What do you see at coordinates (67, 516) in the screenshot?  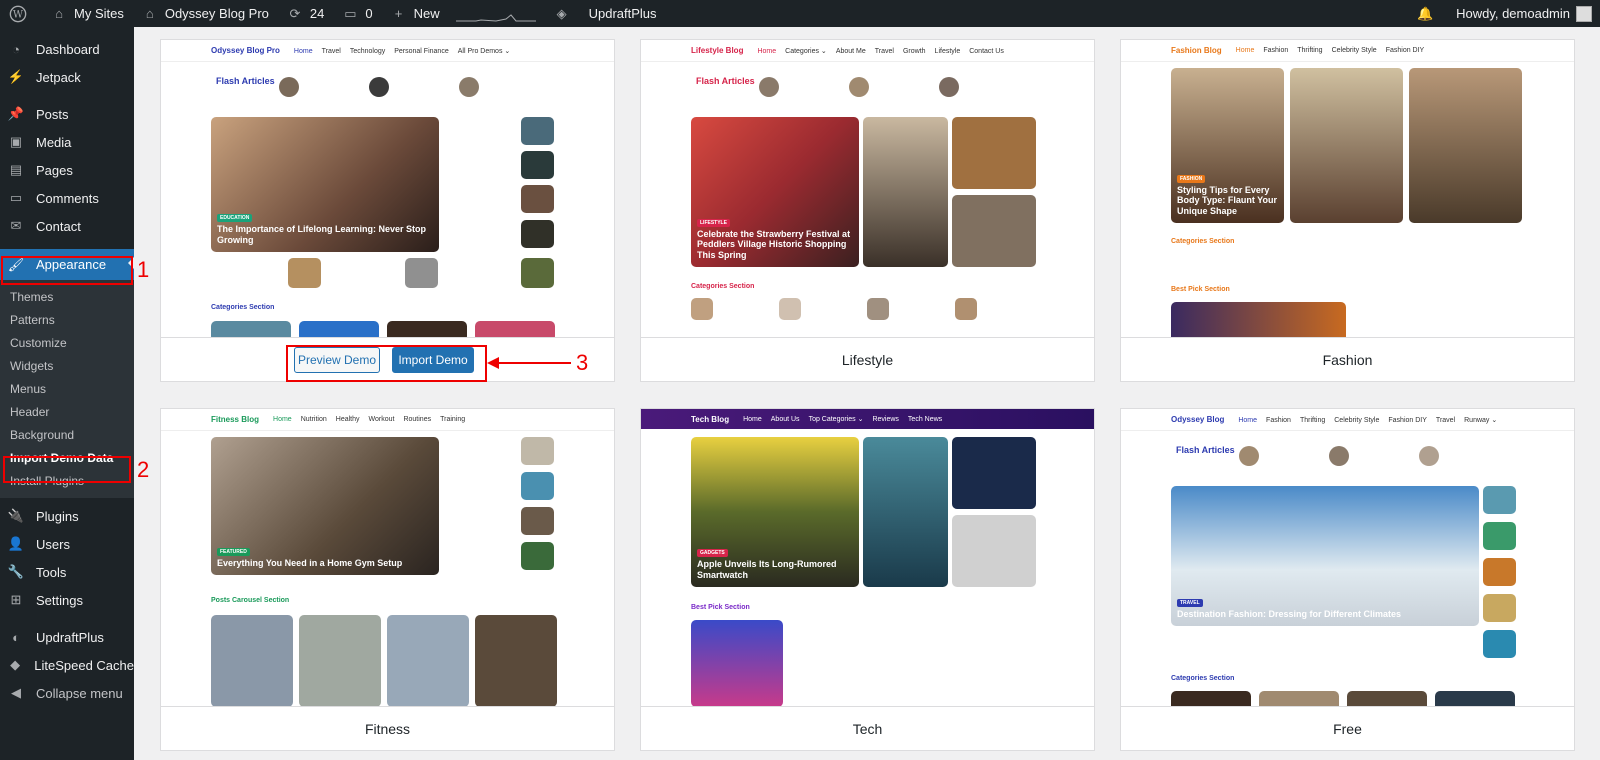 I see `menu-plugins: 🔌 Plugins` at bounding box center [67, 516].